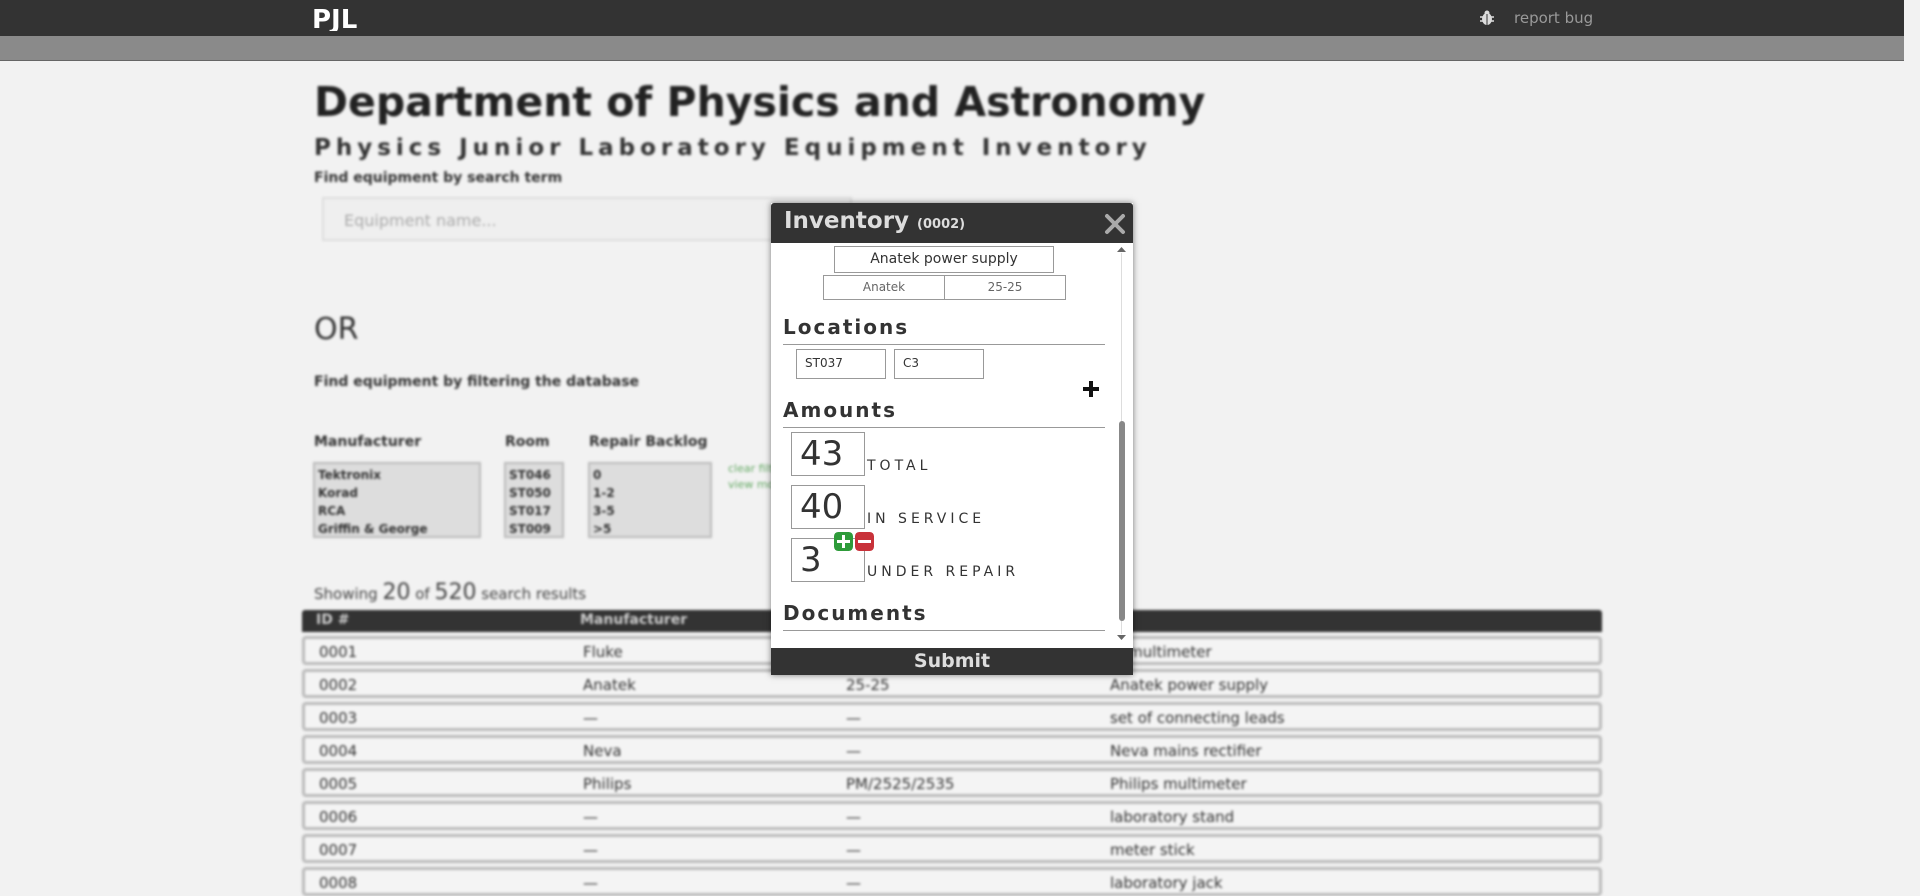 The height and width of the screenshot is (896, 1920). What do you see at coordinates (941, 224) in the screenshot?
I see `modal-item-id: (0002)` at bounding box center [941, 224].